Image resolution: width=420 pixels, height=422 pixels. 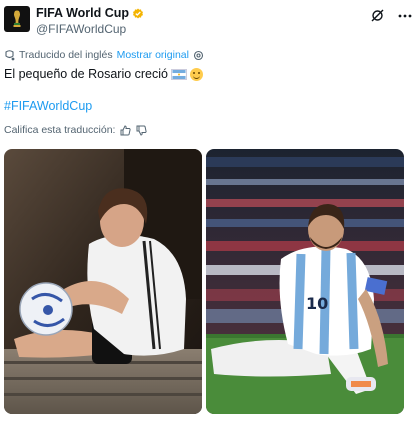 I want to click on author-info: FIFA World Cup @FIFAWorldCup, so click(x=90, y=21).